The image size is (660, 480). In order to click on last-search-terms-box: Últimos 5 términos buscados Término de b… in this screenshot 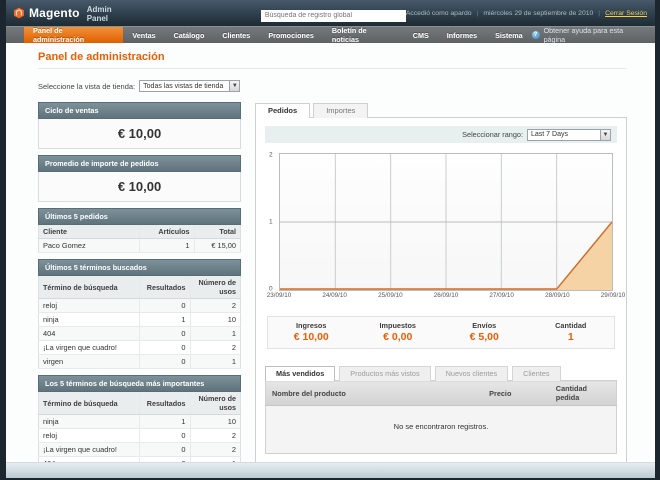, I will do `click(139, 314)`.